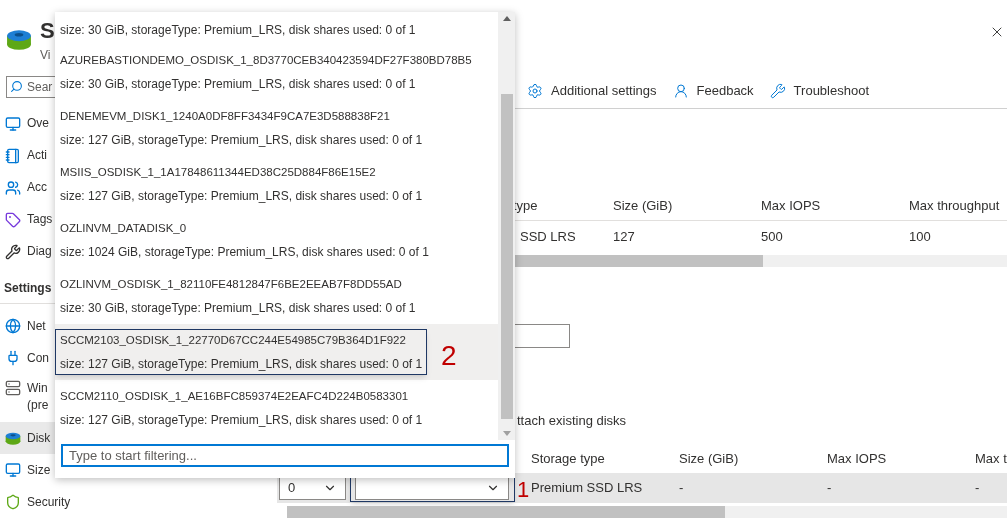 The width and height of the screenshot is (1007, 518). Describe the element at coordinates (233, 340) in the screenshot. I see `disk-name: SCCM2103_OSDISK_1_22770D67CC244E54985C79B364D1F922` at that location.